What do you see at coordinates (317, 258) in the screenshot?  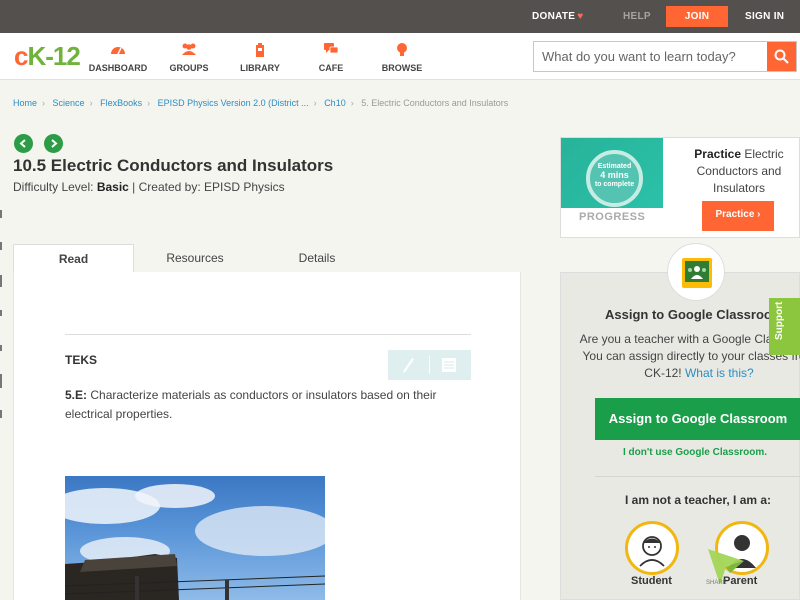 I see `tab-details: Details` at bounding box center [317, 258].